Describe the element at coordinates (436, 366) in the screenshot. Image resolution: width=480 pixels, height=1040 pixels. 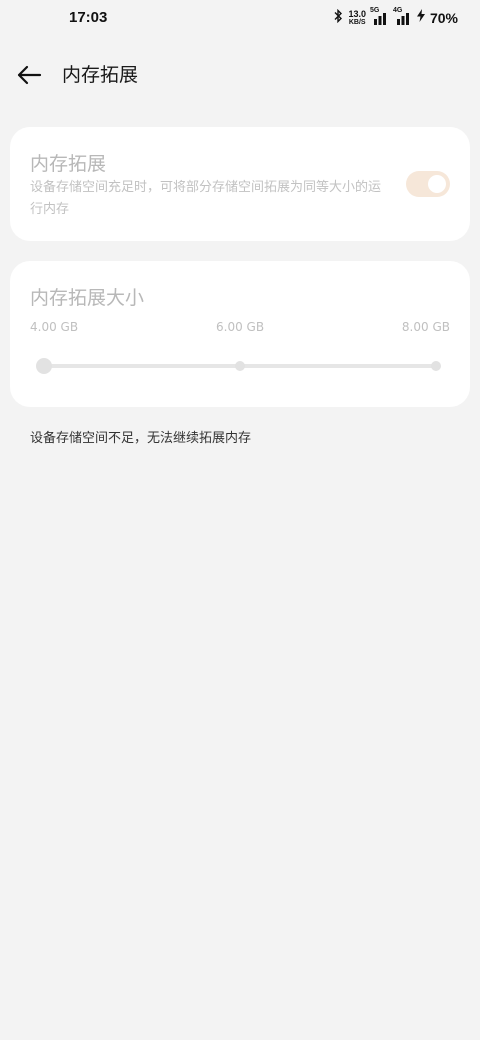
I see `slider-stop-max` at that location.